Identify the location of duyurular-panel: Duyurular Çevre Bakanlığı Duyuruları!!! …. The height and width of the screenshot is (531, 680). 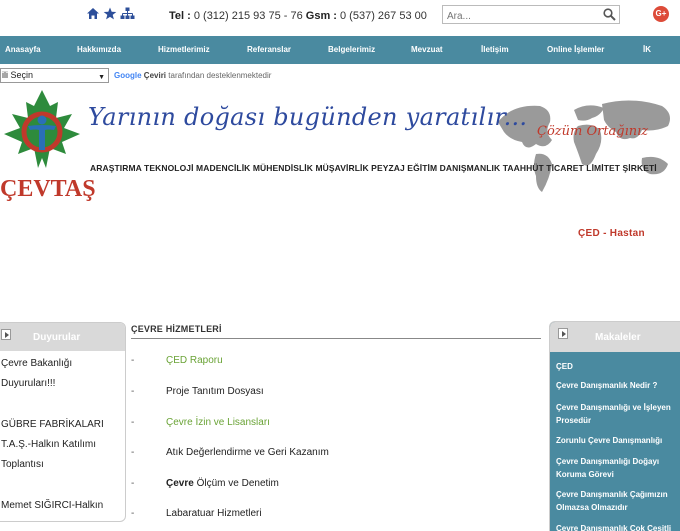
(63, 422).